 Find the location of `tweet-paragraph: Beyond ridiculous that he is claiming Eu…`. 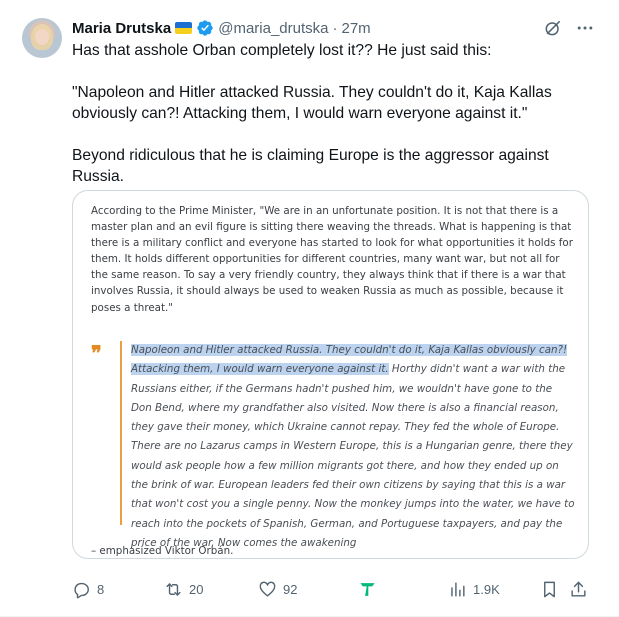

tweet-paragraph: Beyond ridiculous that he is claiming Eu… is located at coordinates (310, 166).